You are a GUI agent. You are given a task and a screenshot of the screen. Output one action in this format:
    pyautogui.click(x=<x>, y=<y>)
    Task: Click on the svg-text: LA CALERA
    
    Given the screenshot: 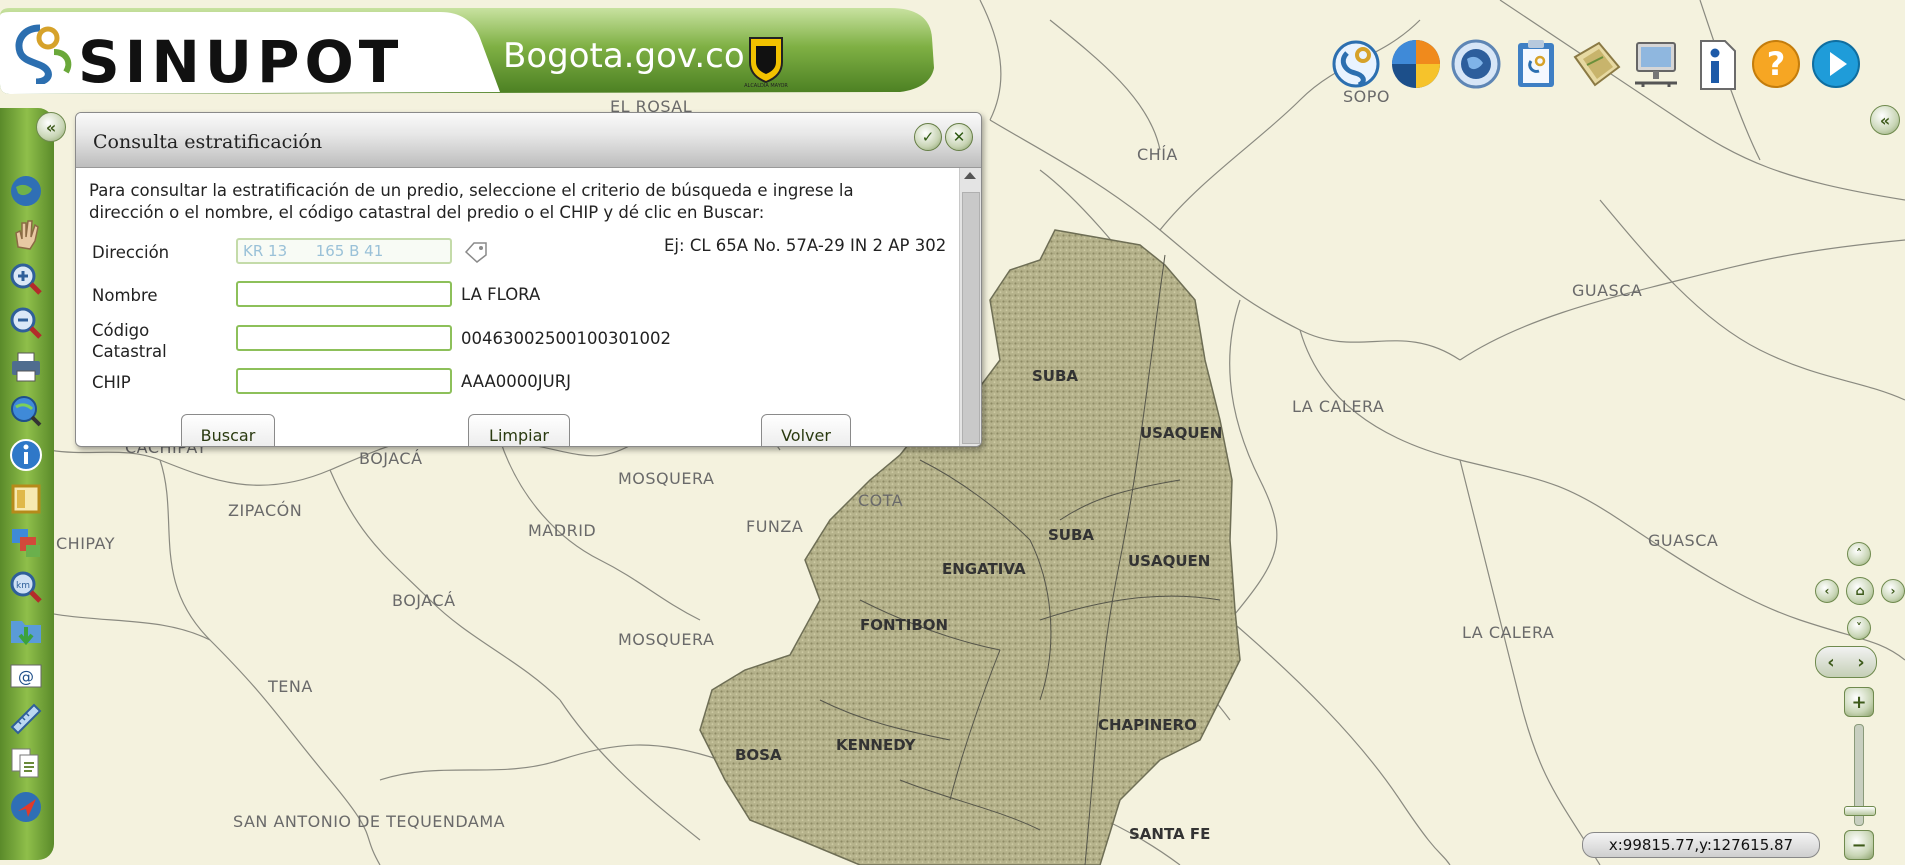 What is the action you would take?
    pyautogui.click(x=1338, y=406)
    